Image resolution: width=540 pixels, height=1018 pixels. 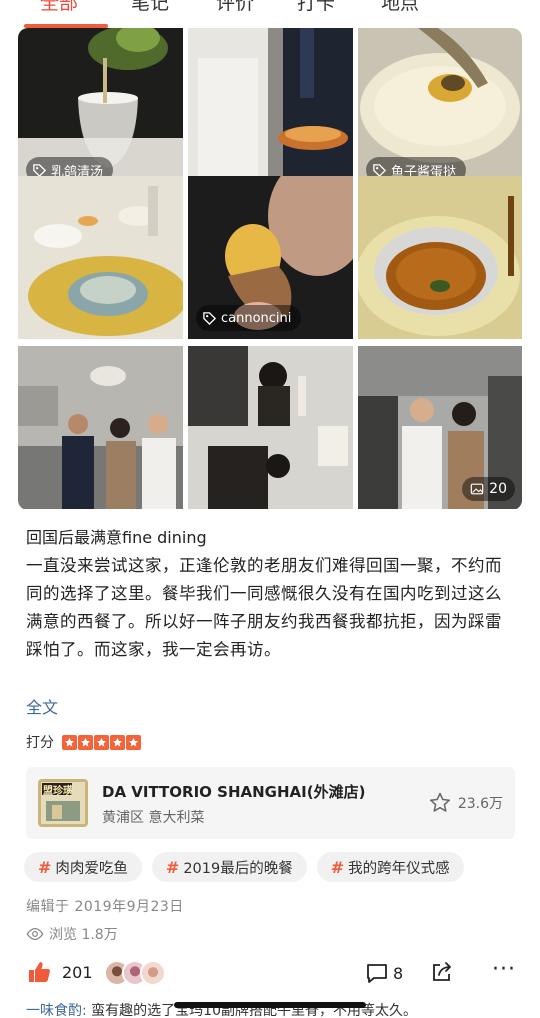 I want to click on topic-label: 我的跨年仪式感, so click(x=399, y=868).